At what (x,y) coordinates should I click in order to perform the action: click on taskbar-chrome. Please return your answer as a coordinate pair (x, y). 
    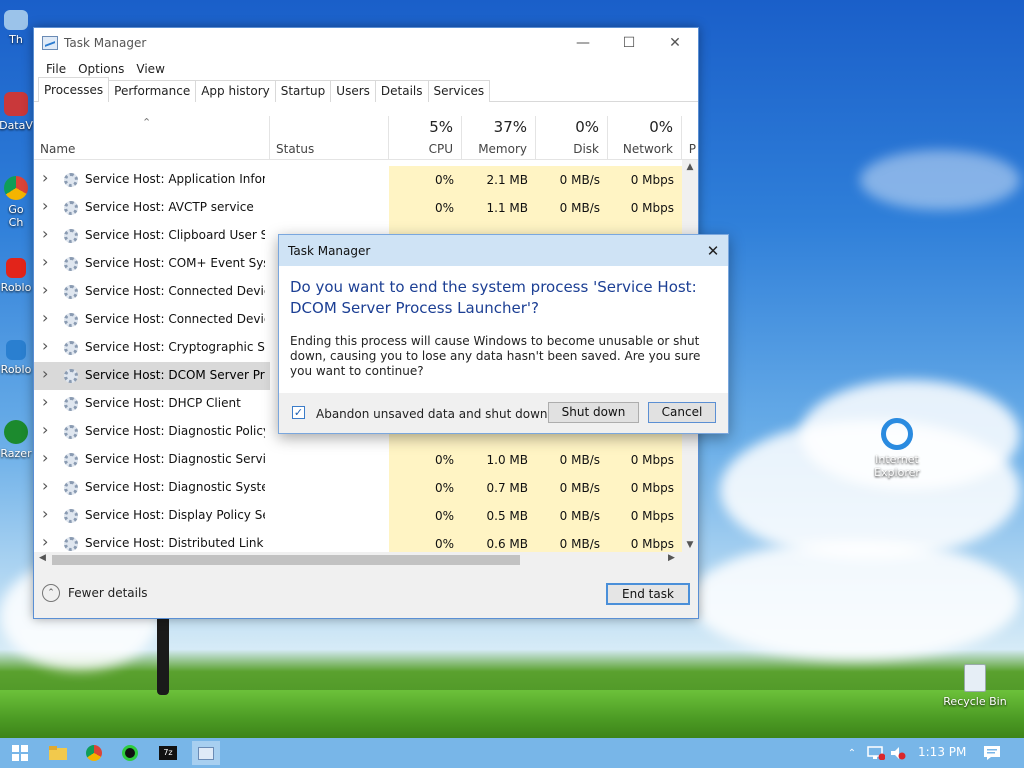
    Looking at the image, I should click on (94, 753).